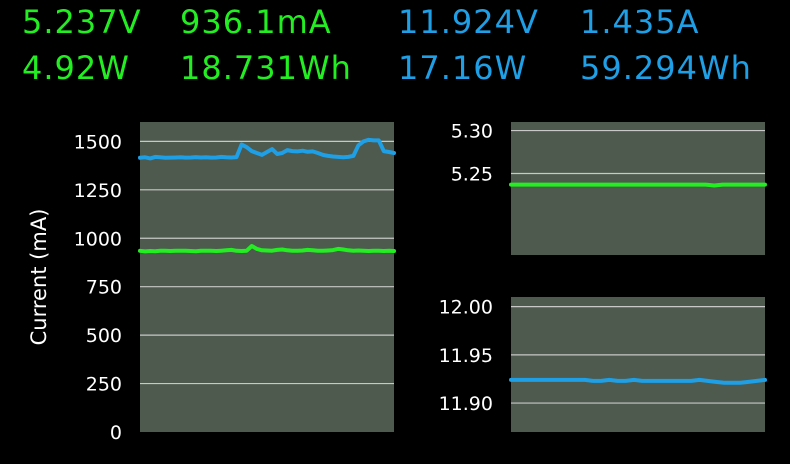 The width and height of the screenshot is (790, 464). What do you see at coordinates (466, 308) in the screenshot?
I see `y-tick-label: 12.00` at bounding box center [466, 308].